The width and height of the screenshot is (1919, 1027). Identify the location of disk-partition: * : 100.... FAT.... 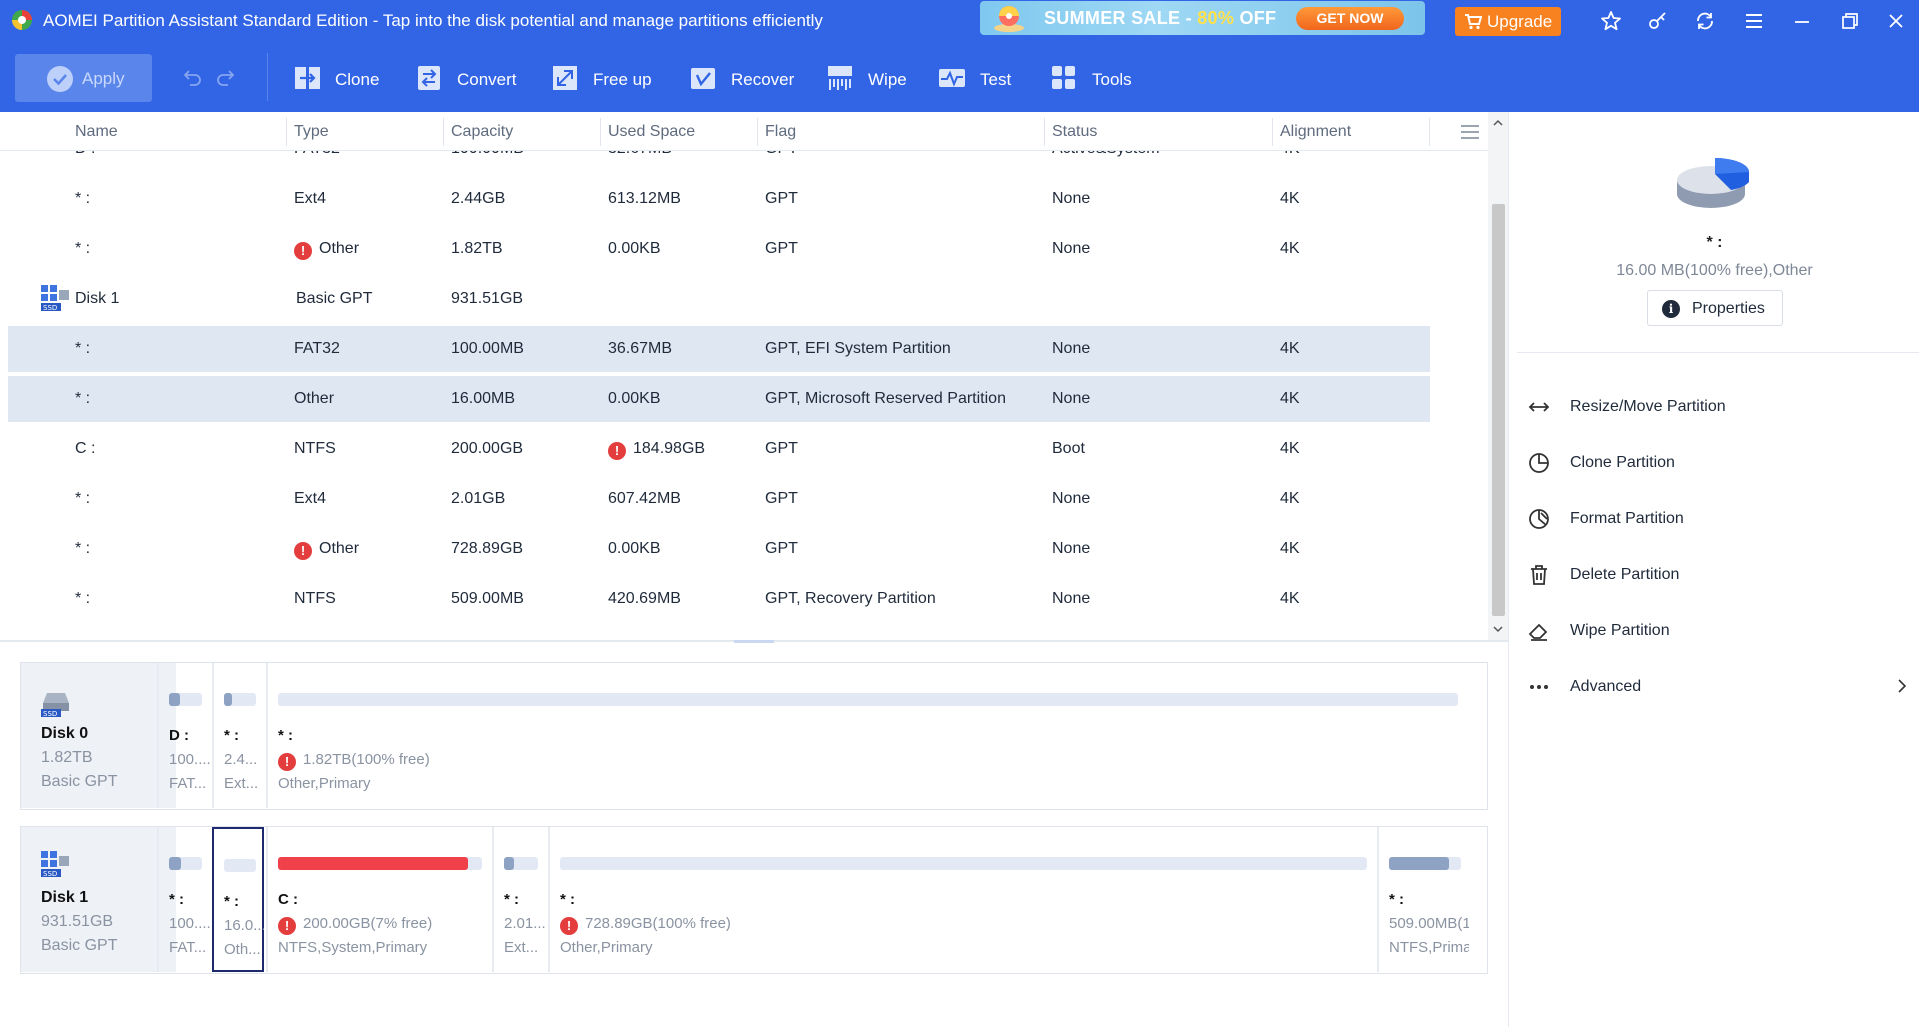
(183, 899).